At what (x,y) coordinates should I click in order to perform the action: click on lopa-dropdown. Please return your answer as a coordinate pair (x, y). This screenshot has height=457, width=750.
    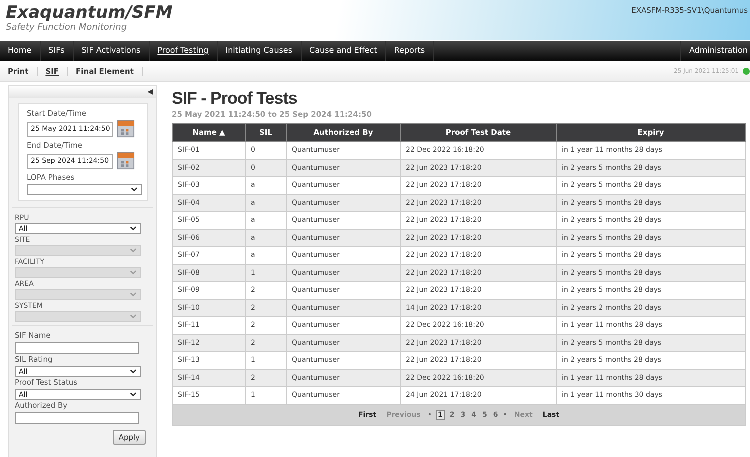
    Looking at the image, I should click on (84, 189).